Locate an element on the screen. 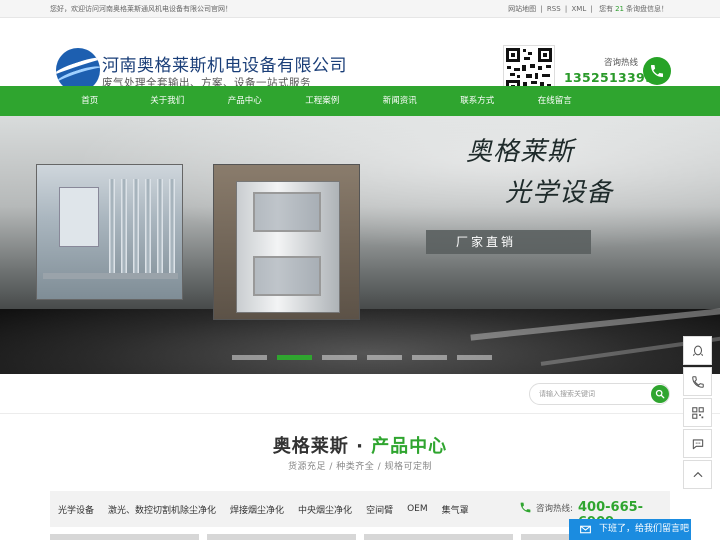 The height and width of the screenshot is (540, 720). top-links: 网站地图 | RSS | XML | 您有 21 条询盘信息！ is located at coordinates (587, 9).